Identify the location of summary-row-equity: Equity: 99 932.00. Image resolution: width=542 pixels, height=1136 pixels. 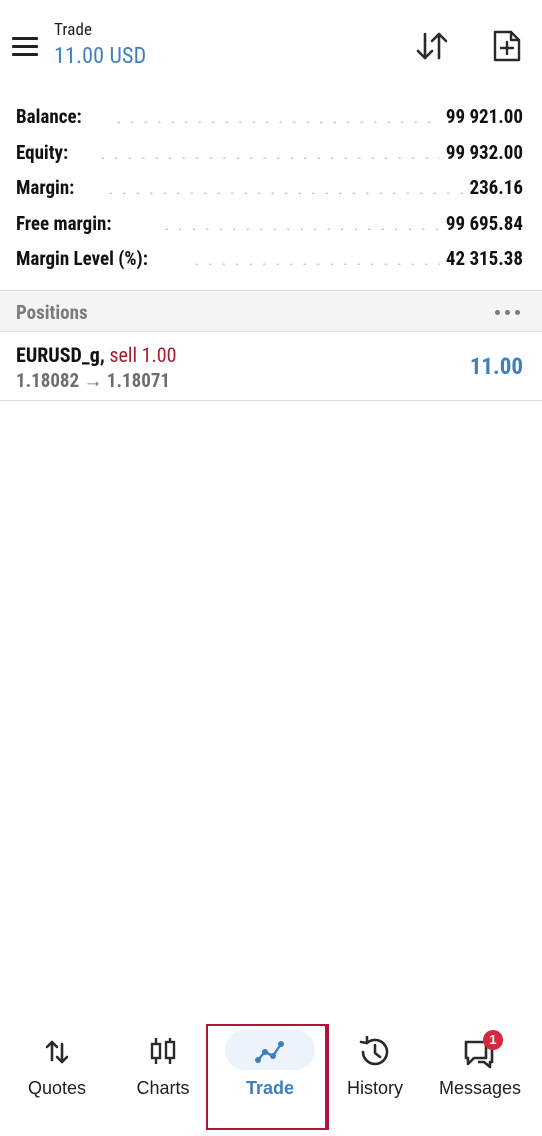
(271, 151).